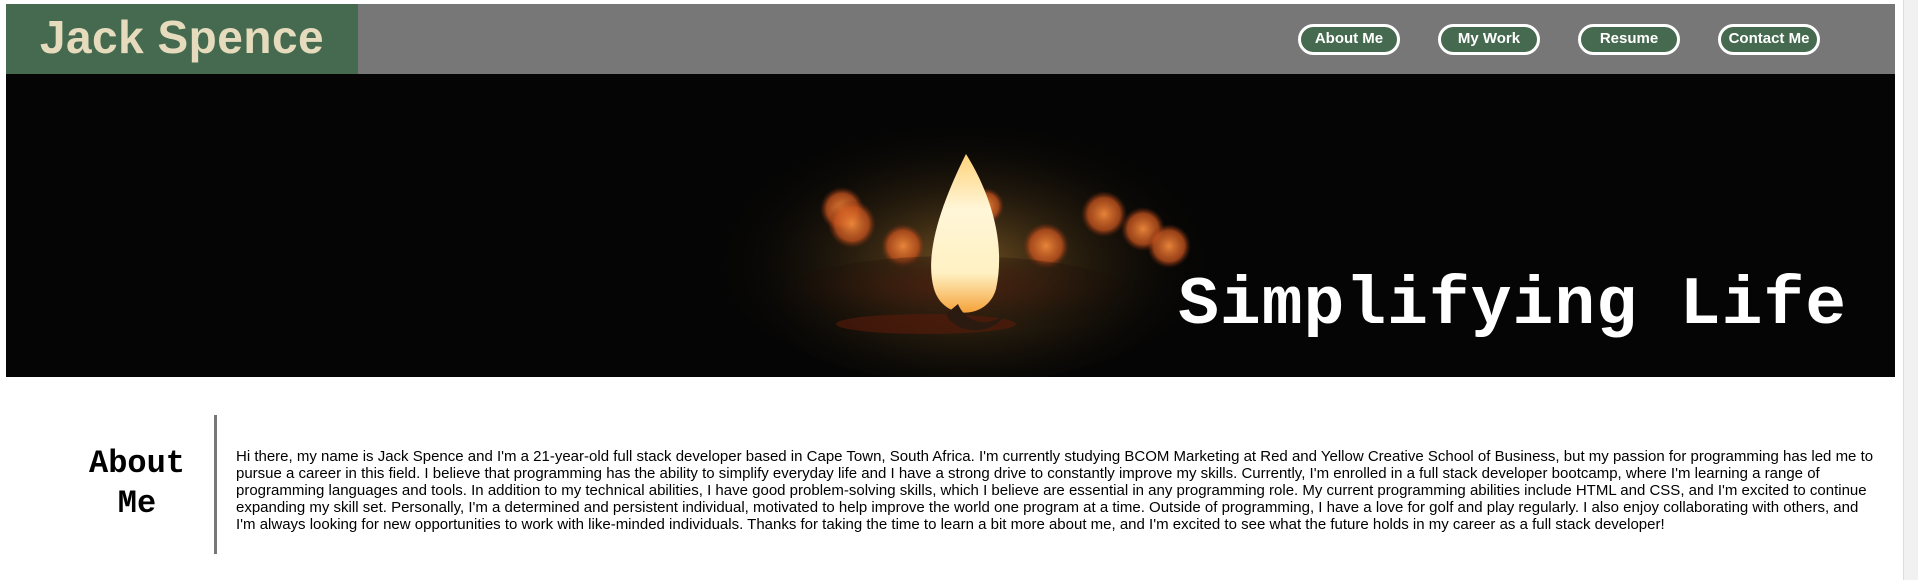 Image resolution: width=1918 pixels, height=580 pixels. What do you see at coordinates (1349, 39) in the screenshot?
I see `nav-about-me-button: About Me` at bounding box center [1349, 39].